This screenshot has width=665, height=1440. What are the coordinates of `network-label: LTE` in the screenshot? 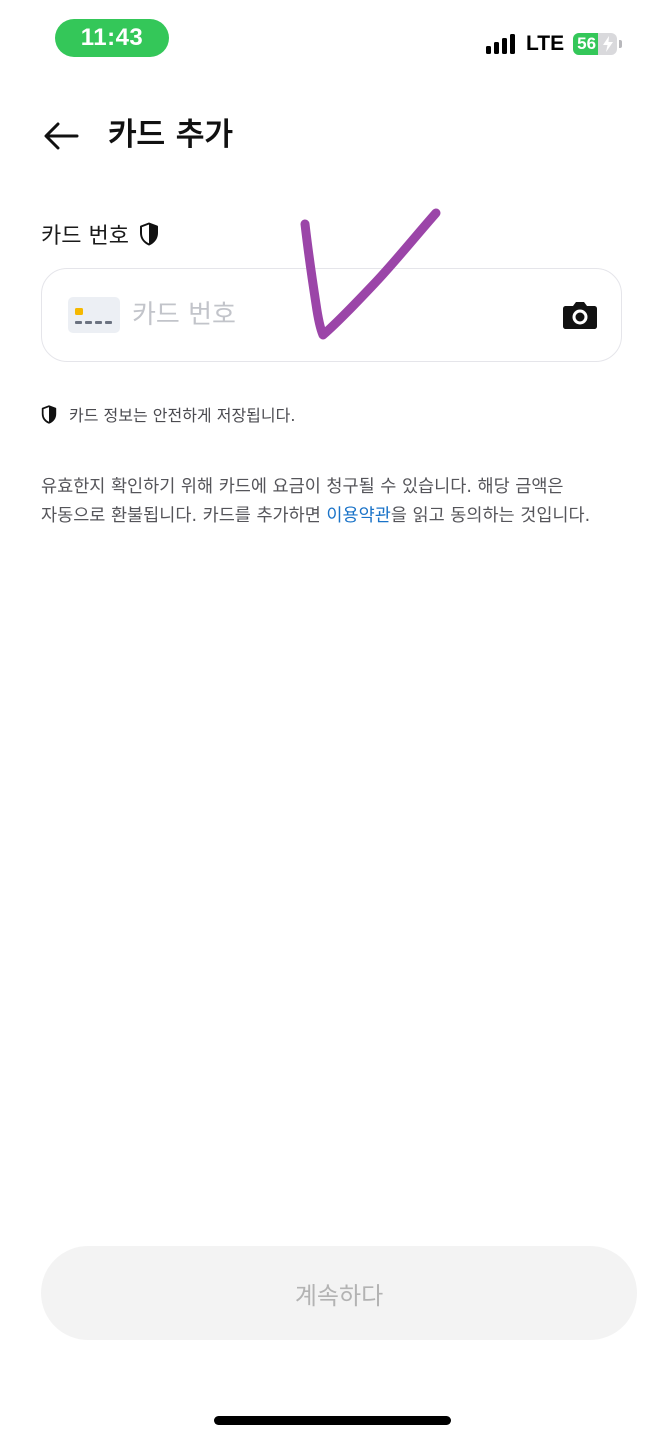 It's located at (545, 43).